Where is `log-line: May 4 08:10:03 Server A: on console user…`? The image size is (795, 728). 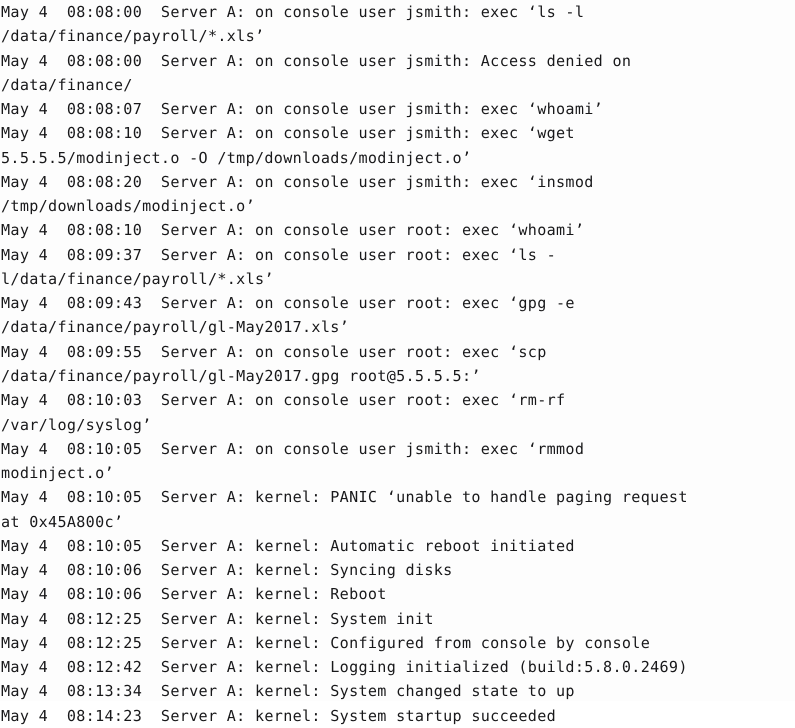
log-line: May 4 08:10:03 Server A: on console user… is located at coordinates (283, 400).